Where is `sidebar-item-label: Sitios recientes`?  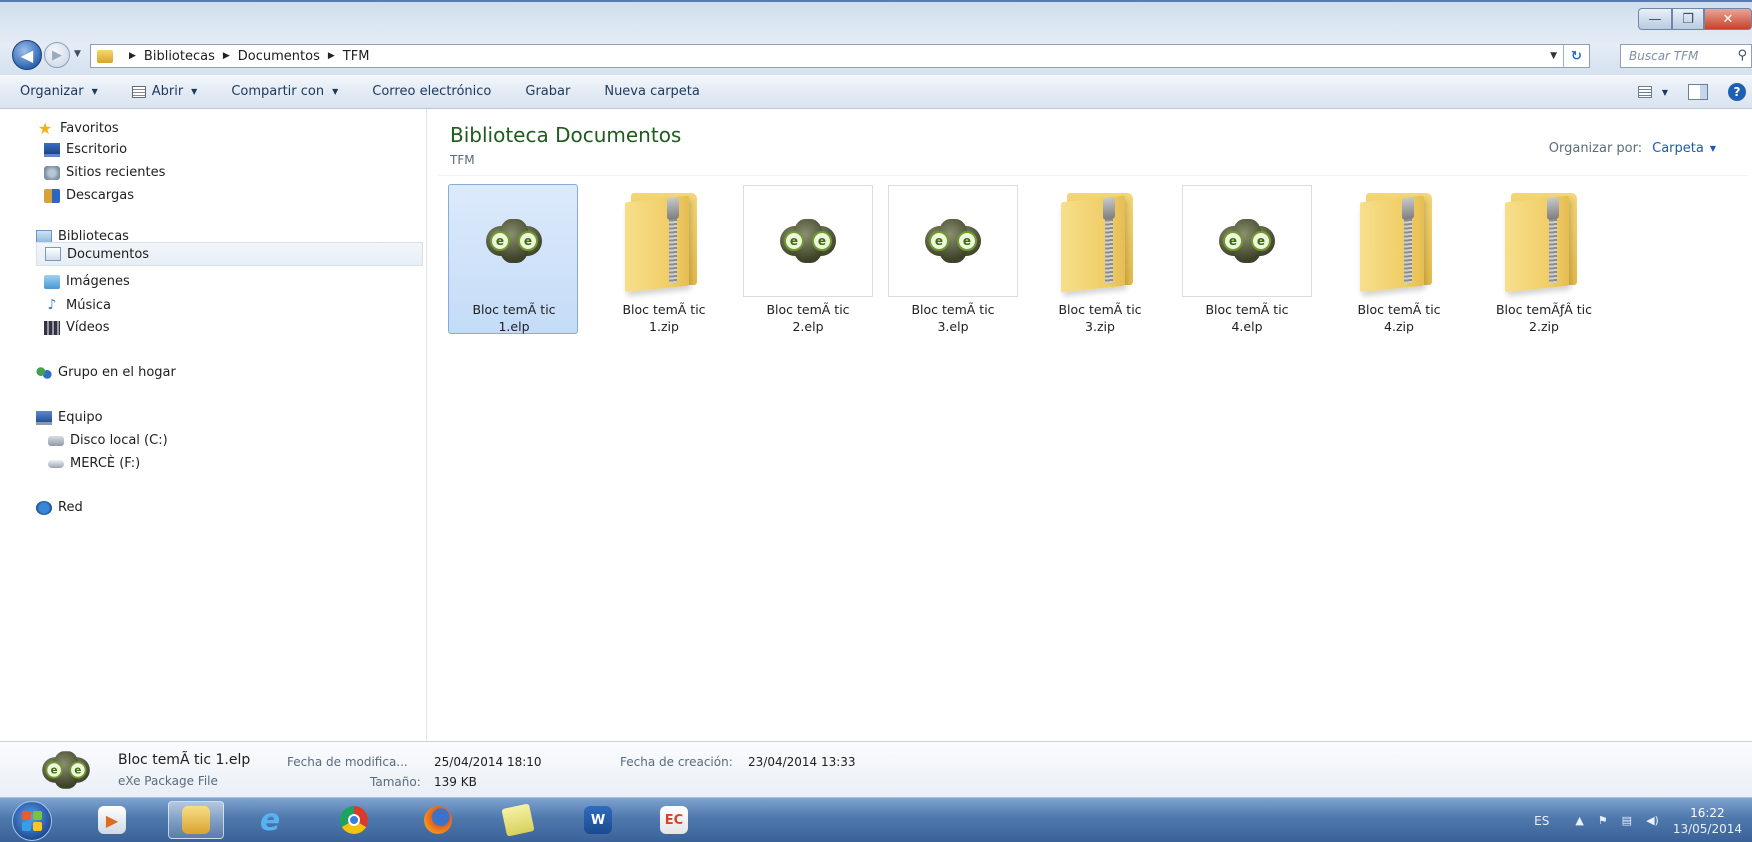 sidebar-item-label: Sitios recientes is located at coordinates (116, 172).